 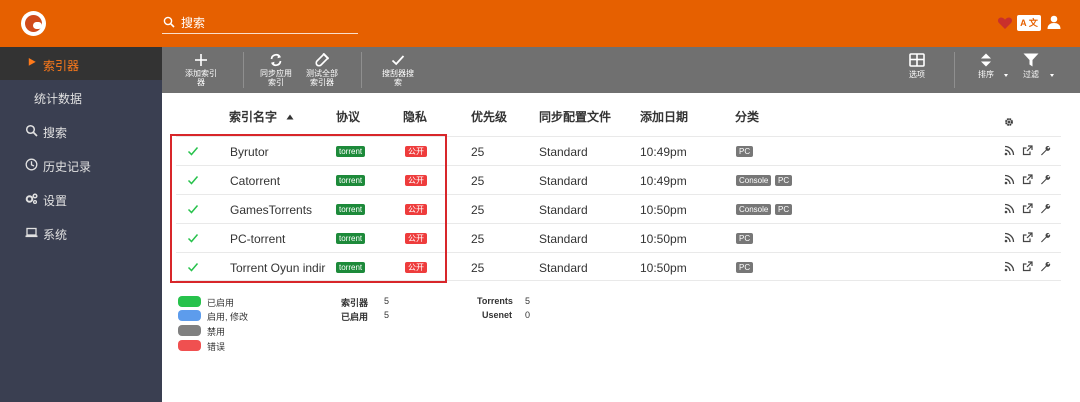 I want to click on legend-swatch-enabled-redirect, so click(x=189, y=315).